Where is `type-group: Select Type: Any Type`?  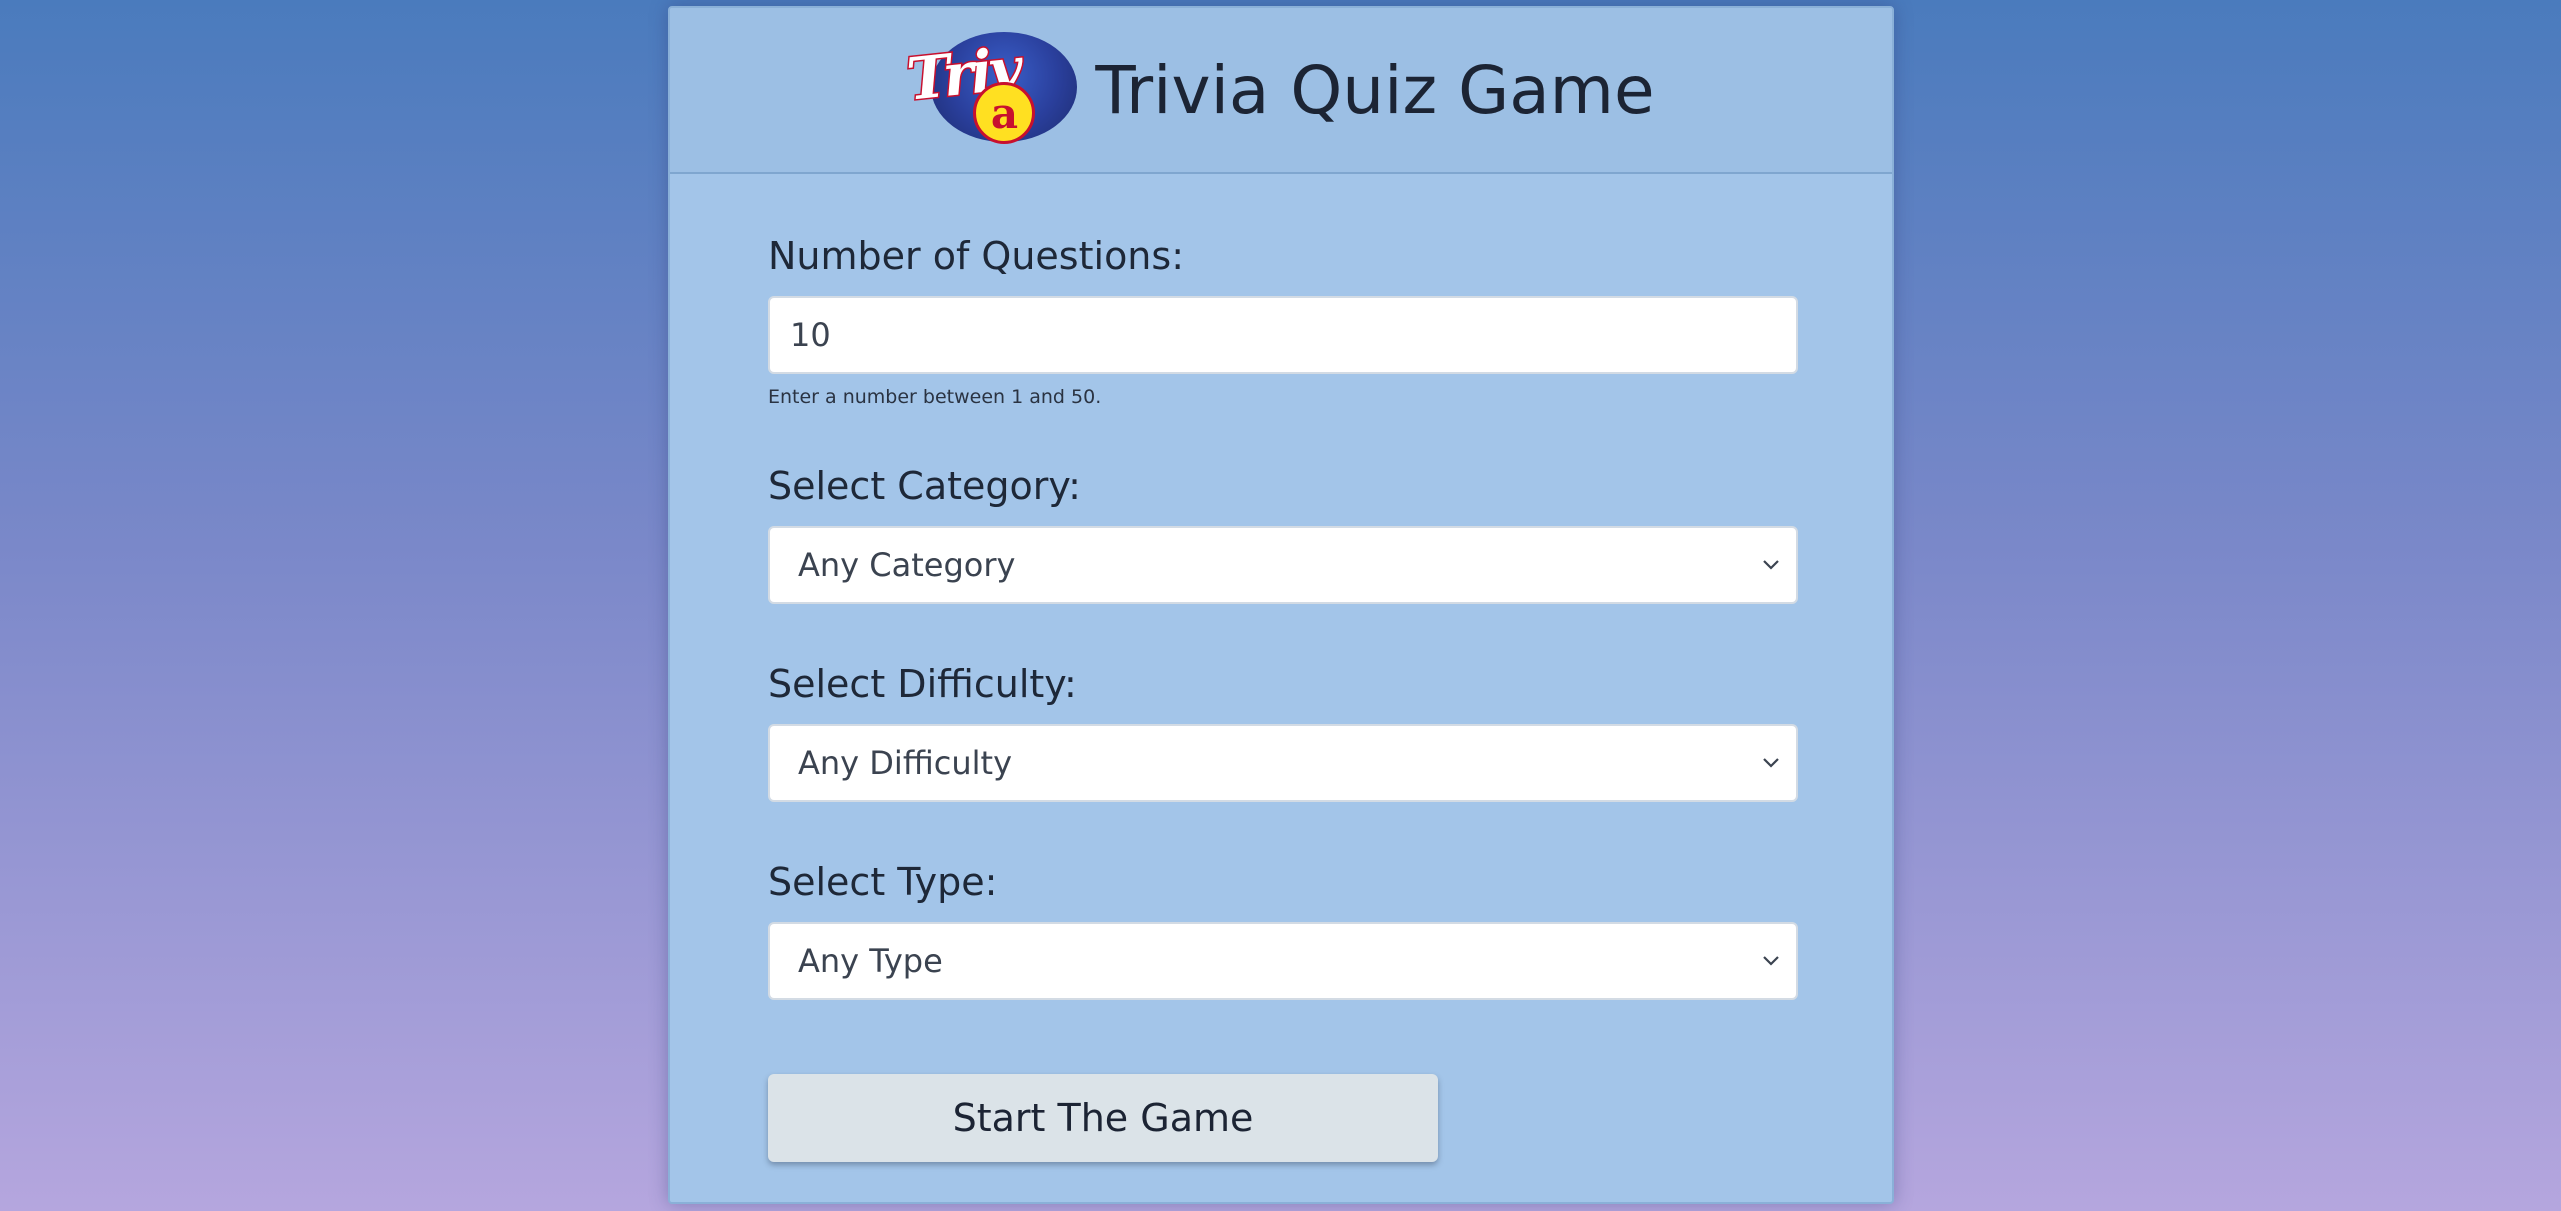
type-group: Select Type: Any Type is located at coordinates (1283, 959).